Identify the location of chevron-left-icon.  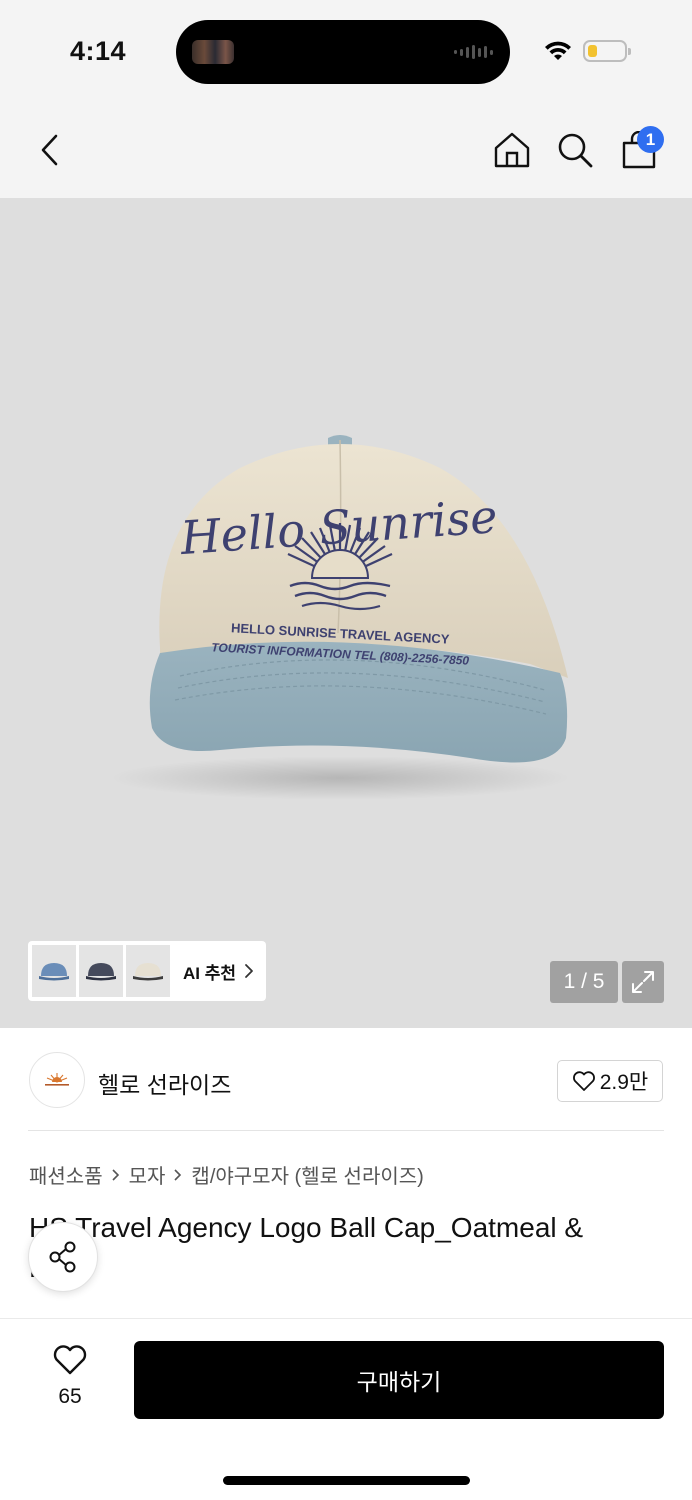
(49, 150).